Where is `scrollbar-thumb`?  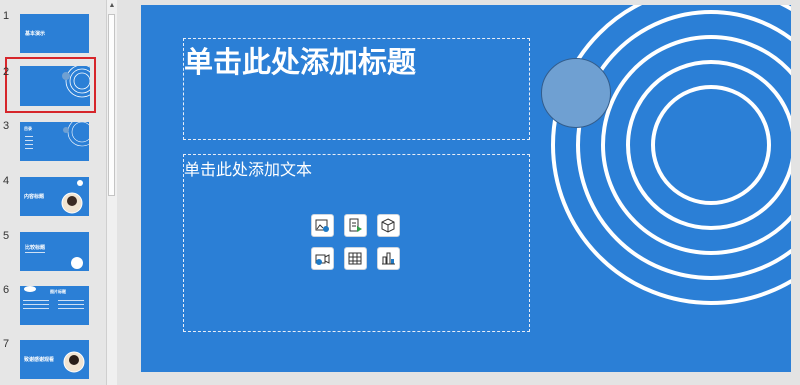
scrollbar-thumb is located at coordinates (111, 105).